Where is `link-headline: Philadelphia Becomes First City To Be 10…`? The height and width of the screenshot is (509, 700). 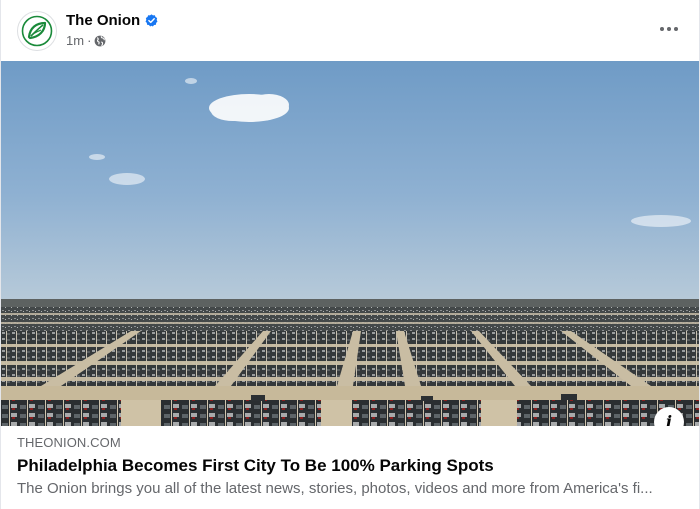 link-headline: Philadelphia Becomes First City To Be 10… is located at coordinates (255, 466).